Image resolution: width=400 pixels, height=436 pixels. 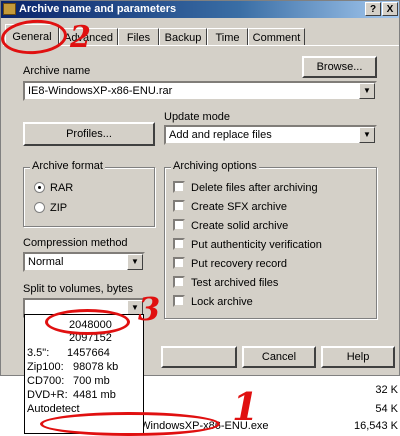 What do you see at coordinates (62, 188) in the screenshot?
I see `radio-rar-label: RAR` at bounding box center [62, 188].